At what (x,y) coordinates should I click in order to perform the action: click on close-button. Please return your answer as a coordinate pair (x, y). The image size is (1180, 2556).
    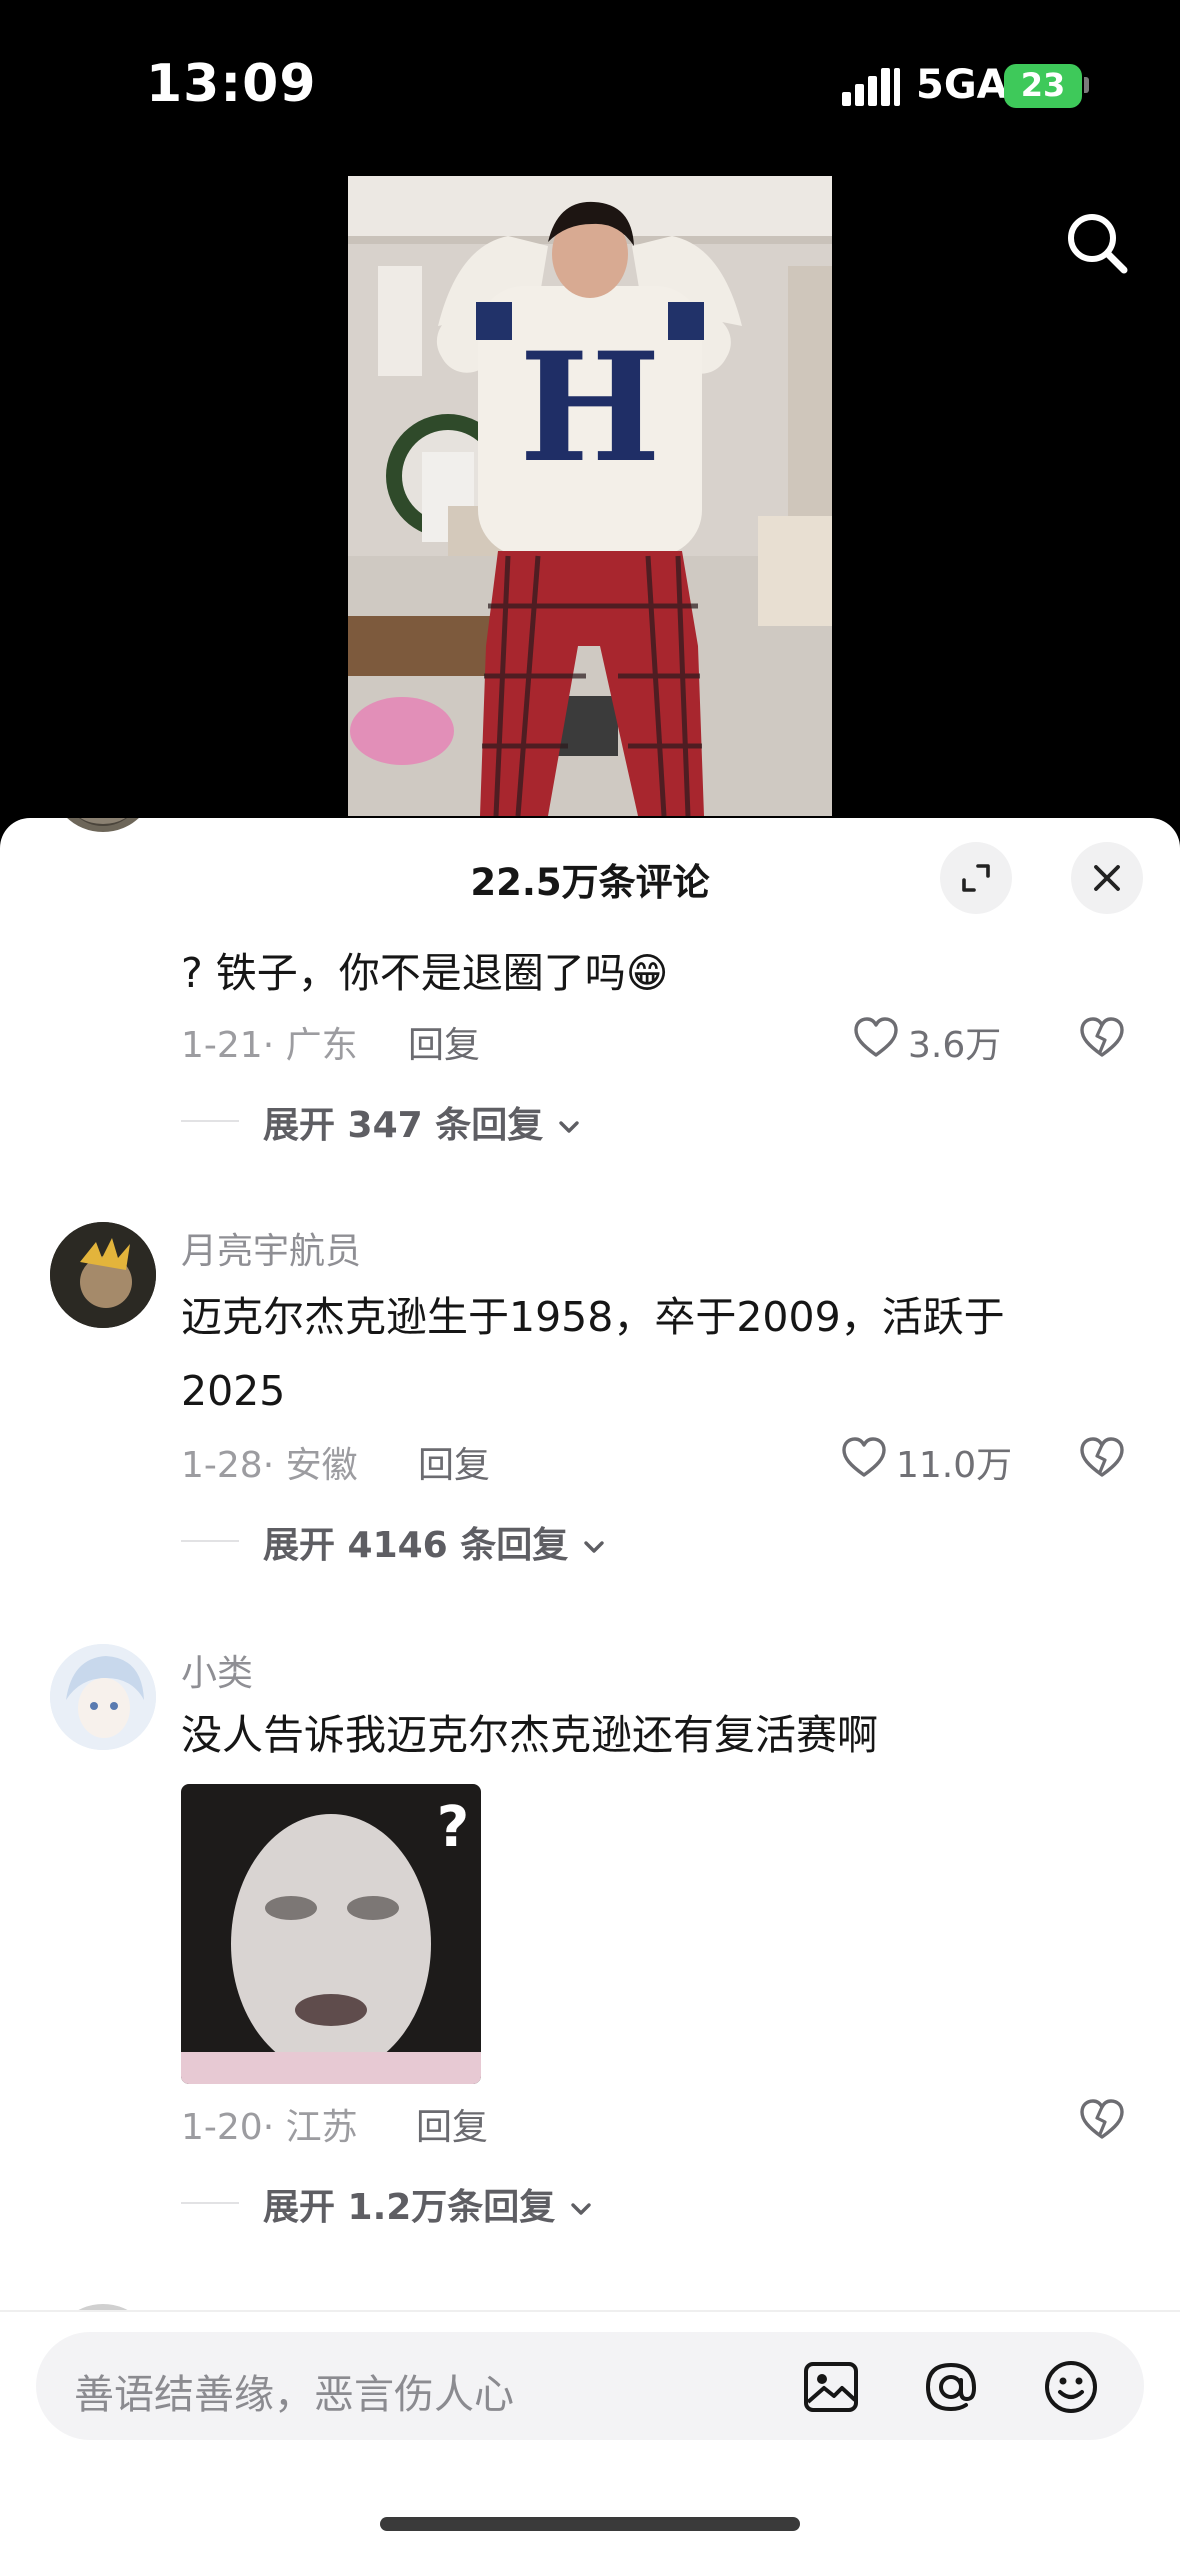
    Looking at the image, I should click on (1107, 878).